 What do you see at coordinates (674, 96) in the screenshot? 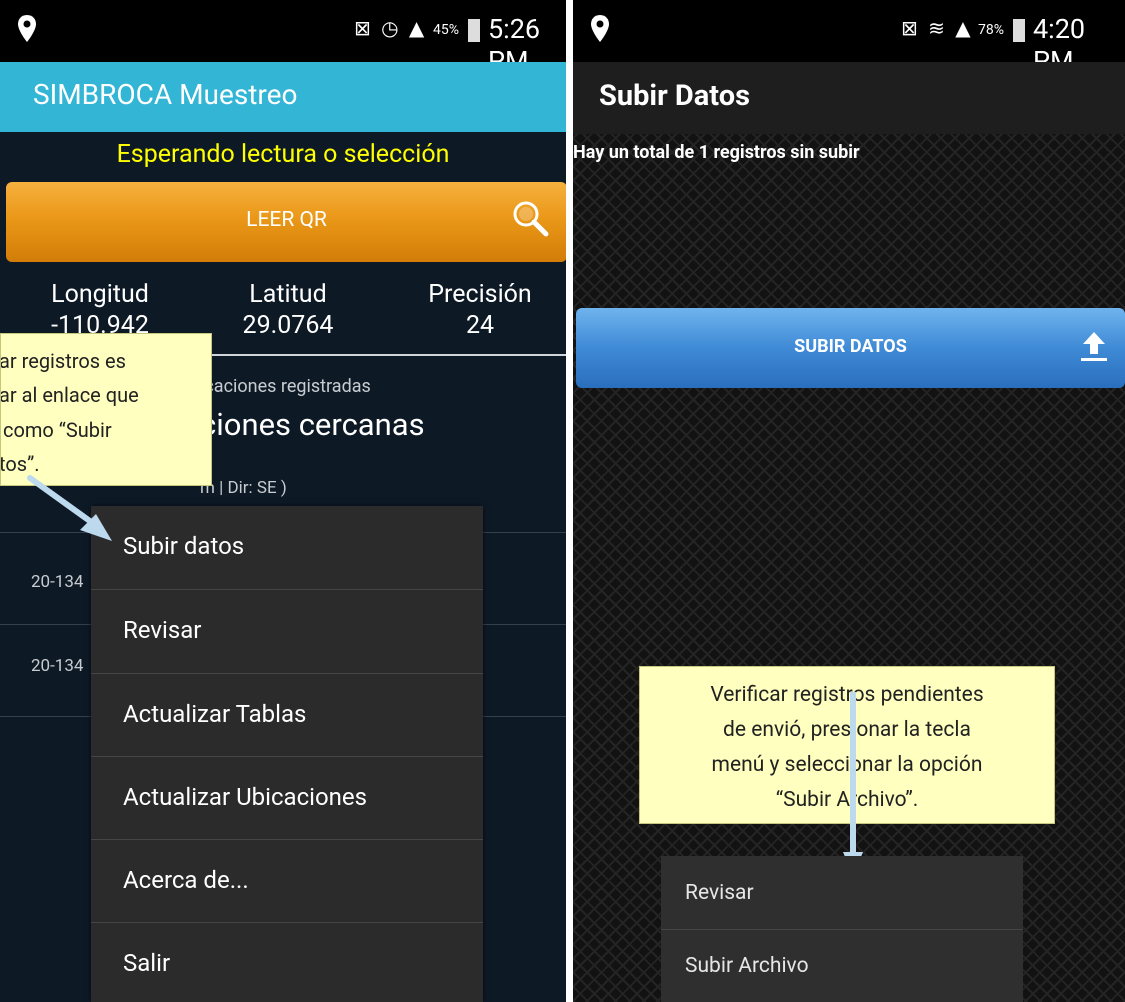
I see `screen-title: Subir Datos` at bounding box center [674, 96].